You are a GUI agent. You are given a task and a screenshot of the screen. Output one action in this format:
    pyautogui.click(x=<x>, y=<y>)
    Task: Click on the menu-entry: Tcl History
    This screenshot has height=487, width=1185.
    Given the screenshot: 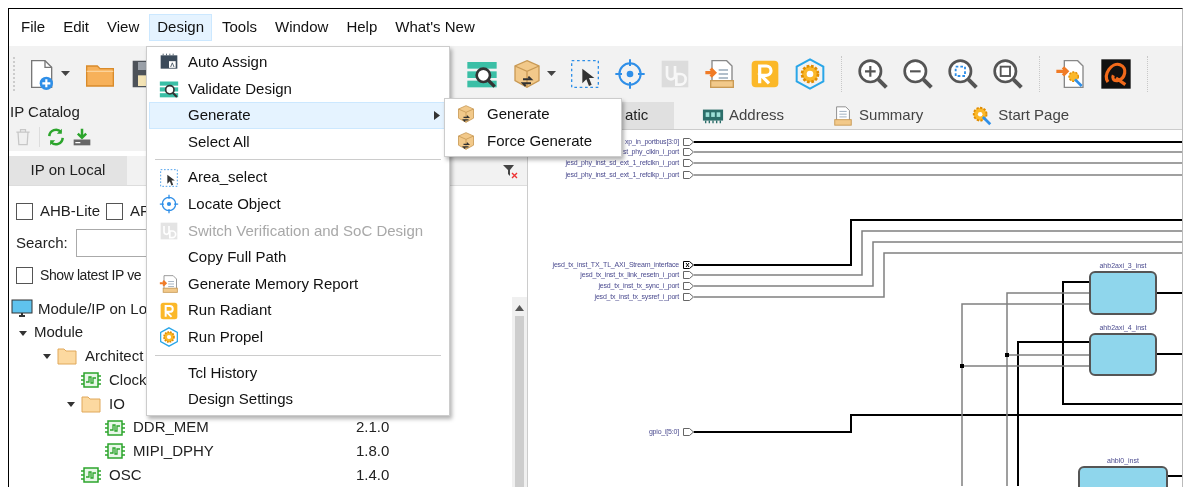 What is the action you would take?
    pyautogui.click(x=298, y=373)
    